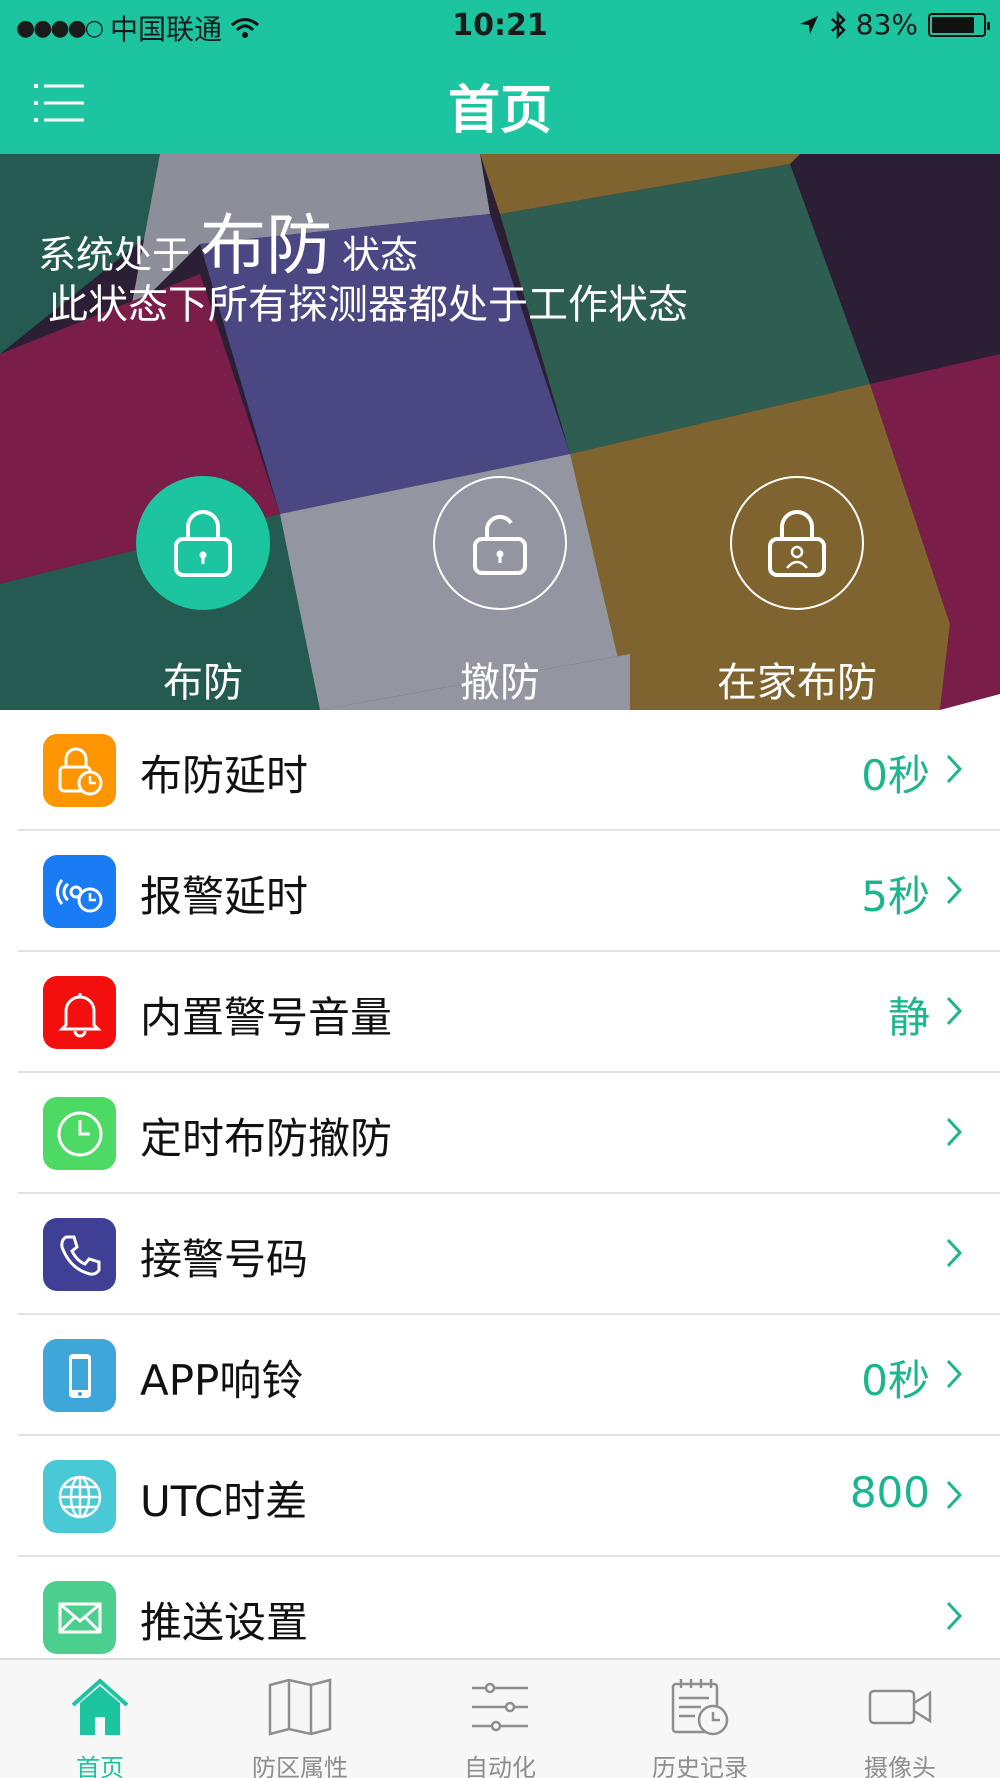 This screenshot has height=1778, width=1000. I want to click on setting-value: 5秒, so click(895, 896).